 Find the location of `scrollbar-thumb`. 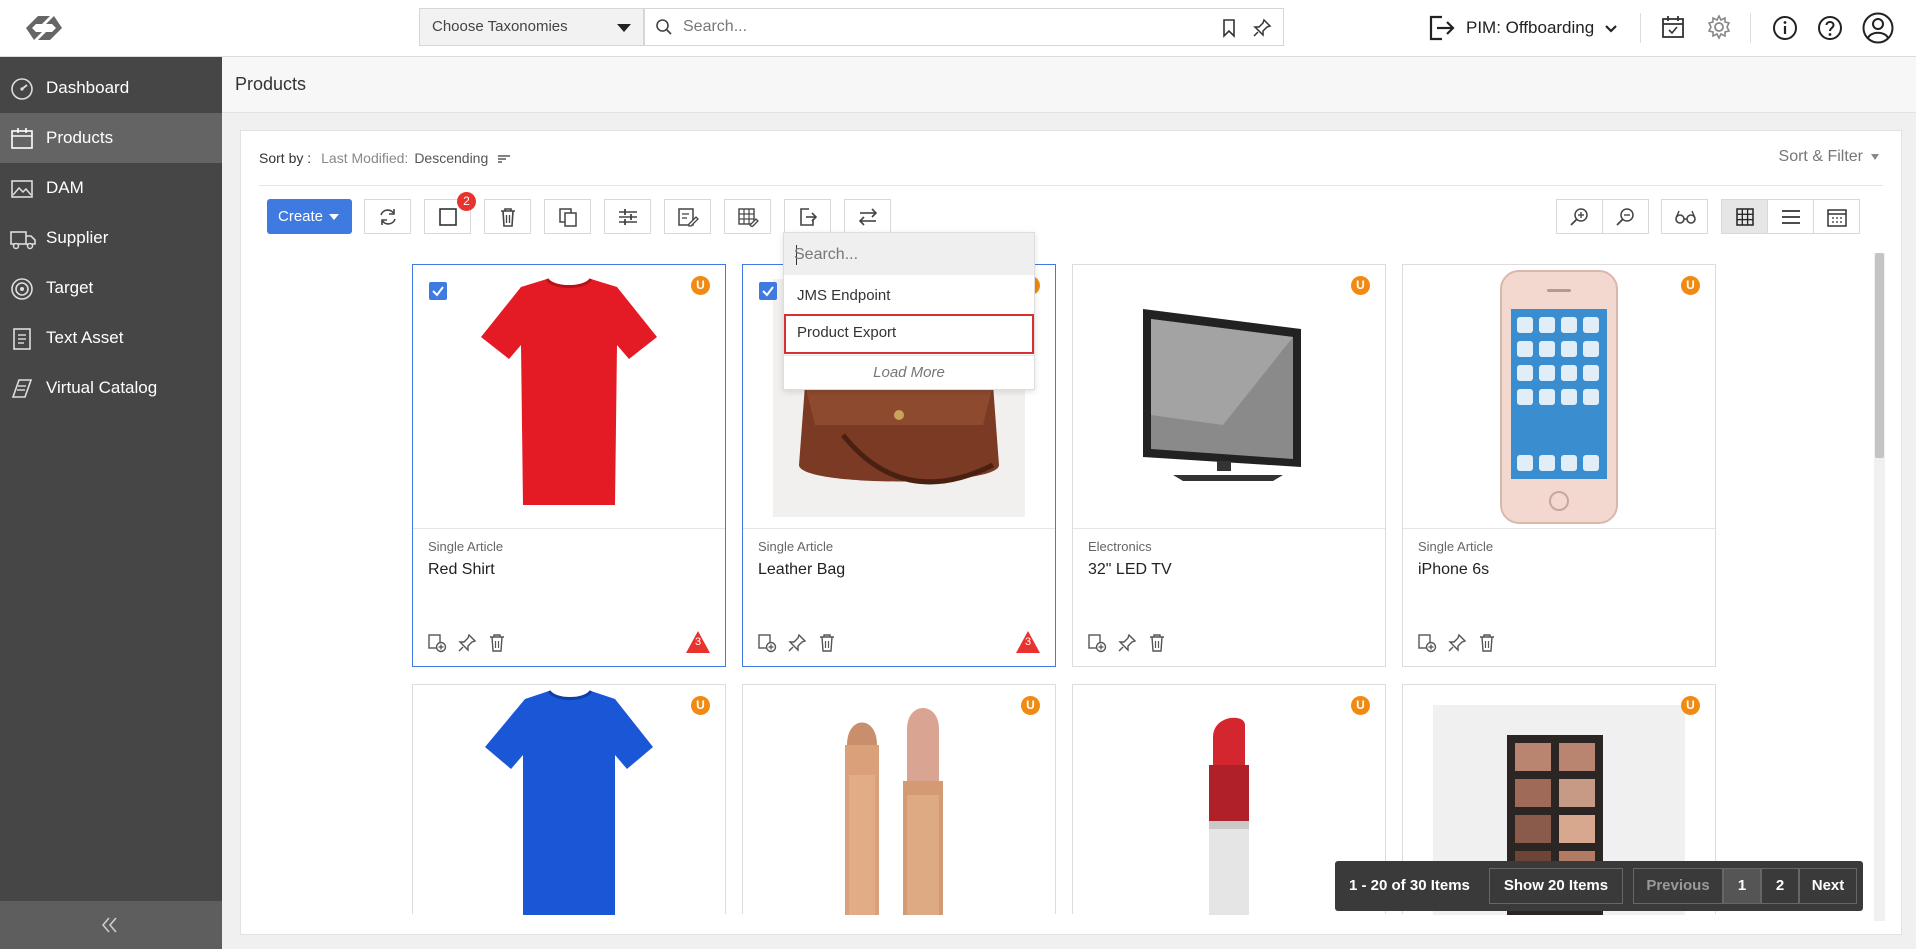

scrollbar-thumb is located at coordinates (1879, 355).